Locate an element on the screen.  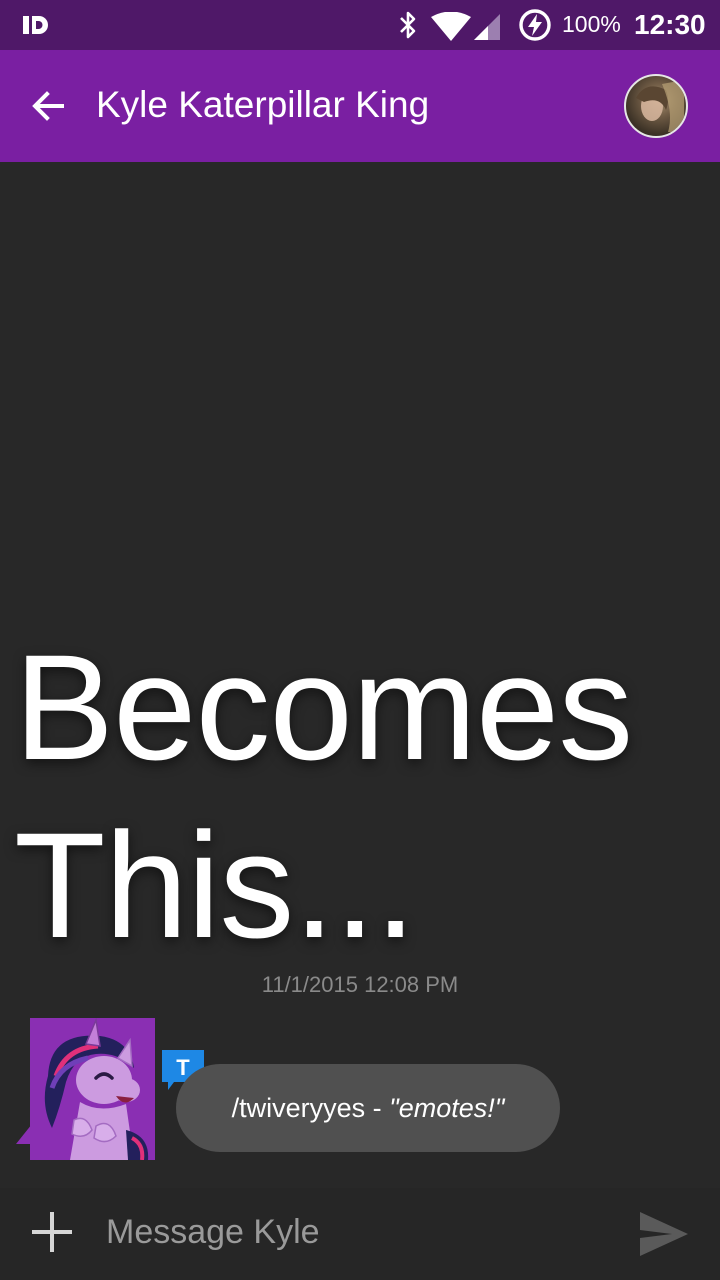
cell-signal-icon is located at coordinates (487, 27).